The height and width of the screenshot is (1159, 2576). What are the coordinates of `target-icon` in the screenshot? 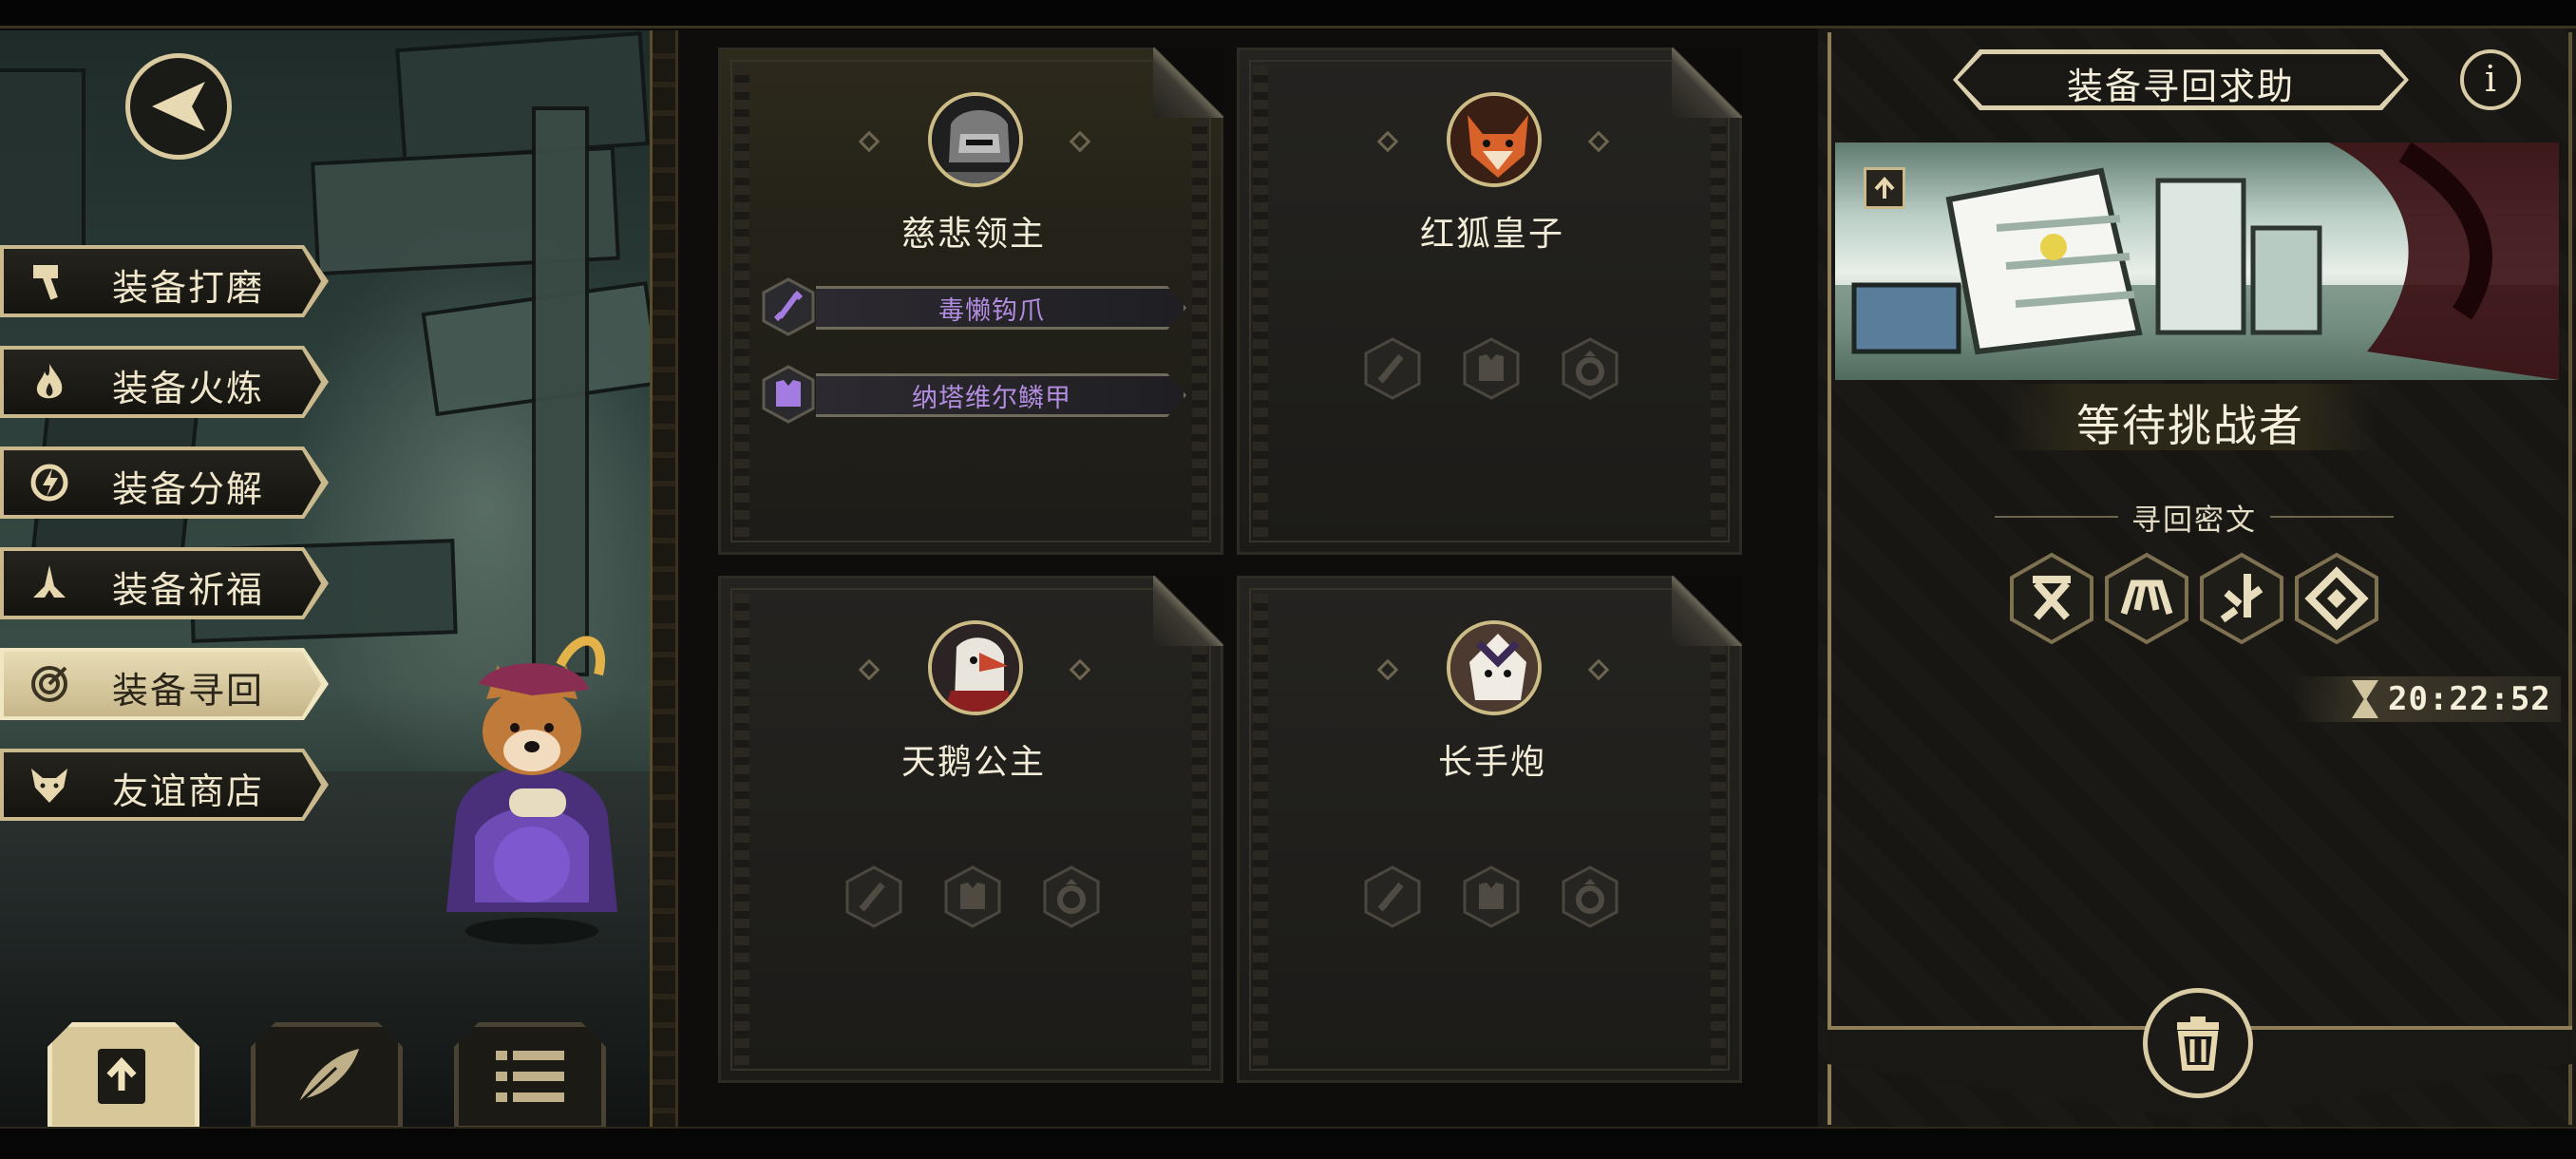 It's located at (49, 684).